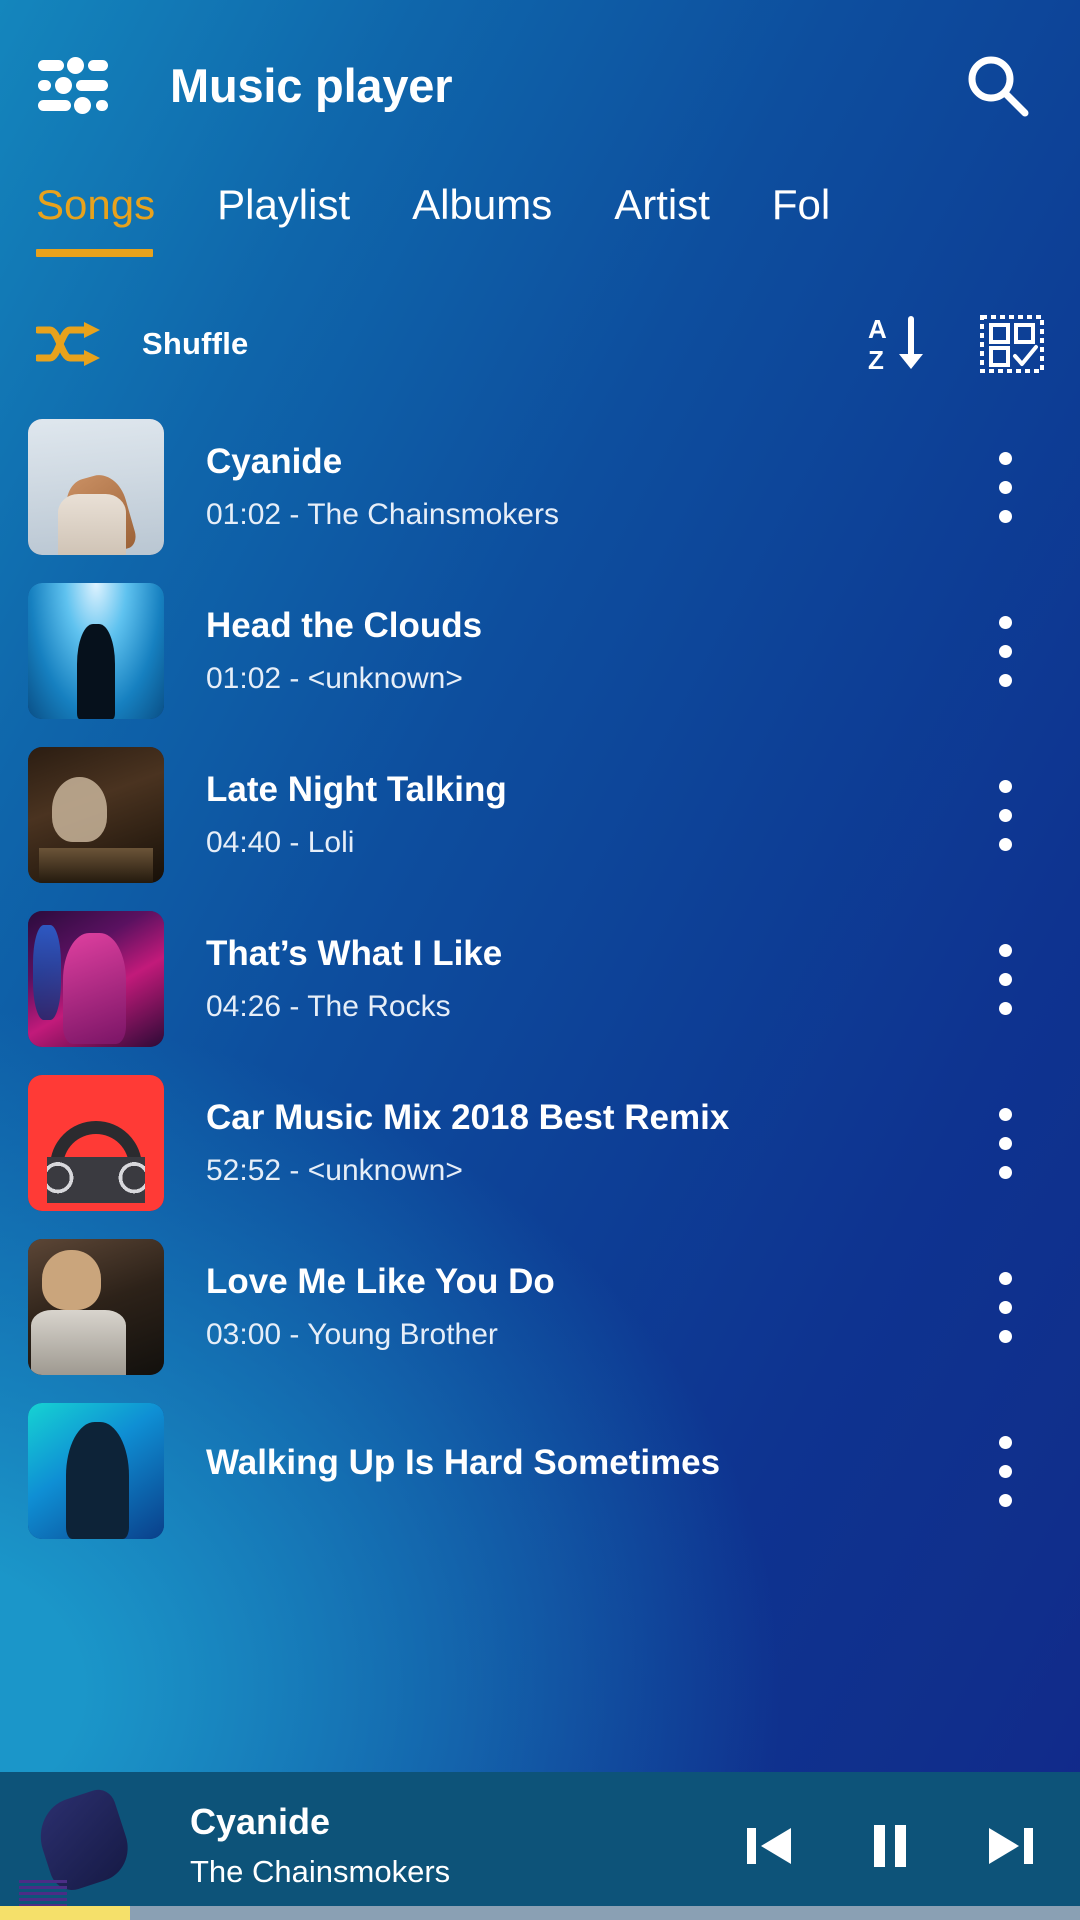 The image size is (1080, 1920). Describe the element at coordinates (352, 1334) in the screenshot. I see `song-subtitle: 03:00 - Young Brother` at that location.